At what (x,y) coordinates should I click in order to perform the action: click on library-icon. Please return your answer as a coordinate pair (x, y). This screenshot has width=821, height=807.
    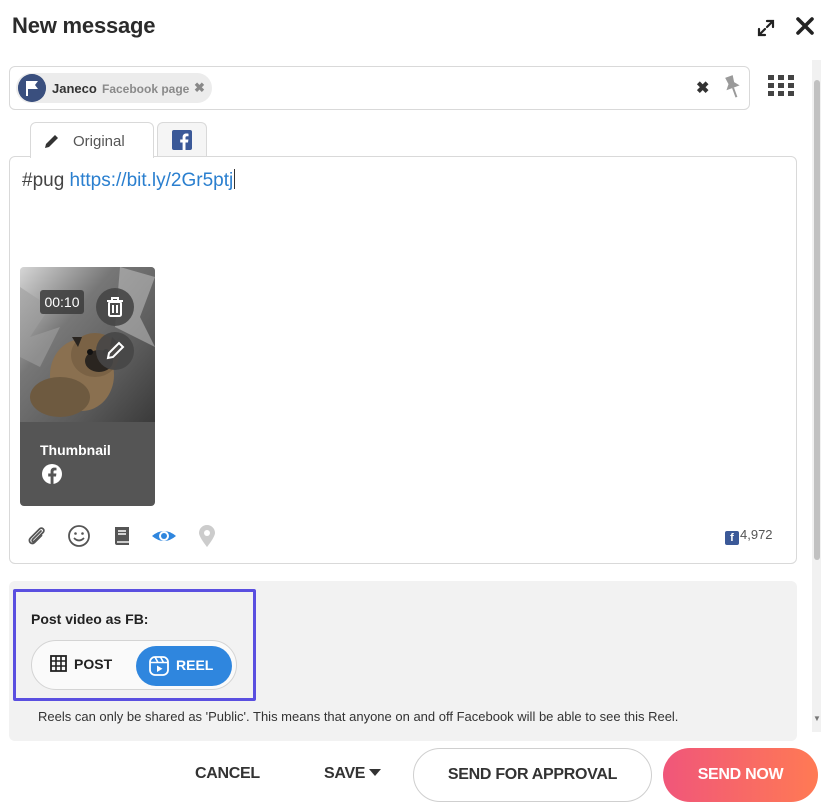
    Looking at the image, I should click on (122, 536).